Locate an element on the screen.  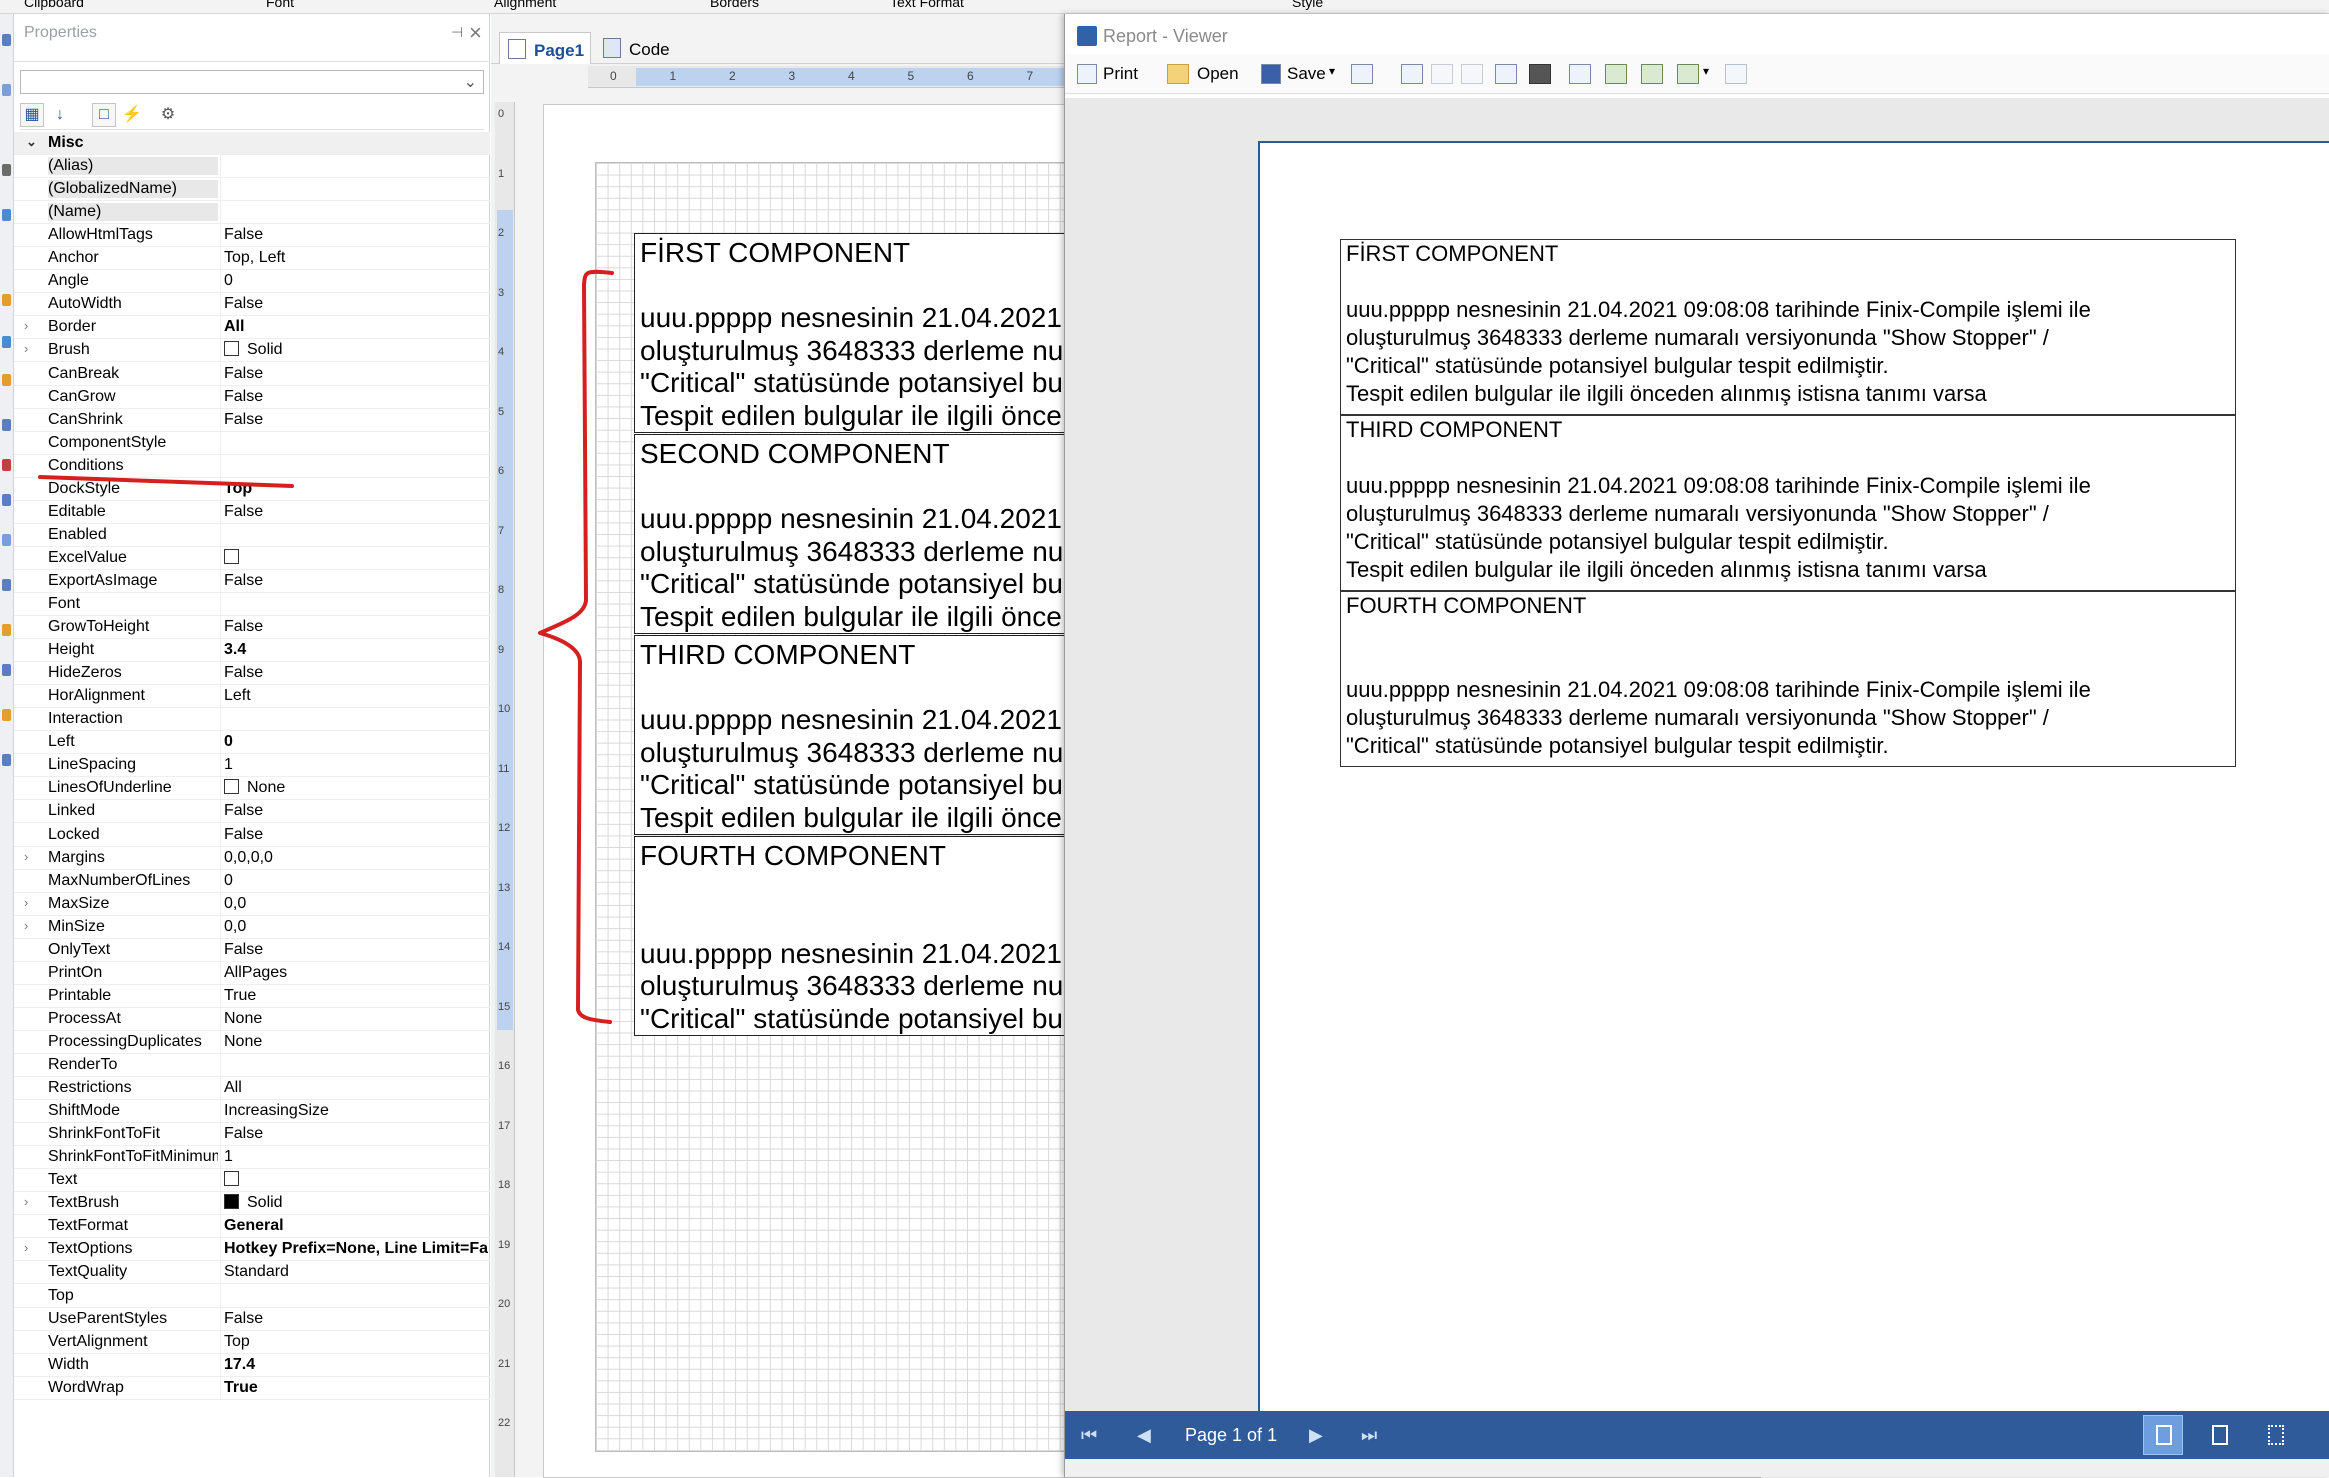
property-row: UseParentStyles False is located at coordinates (252, 1319).